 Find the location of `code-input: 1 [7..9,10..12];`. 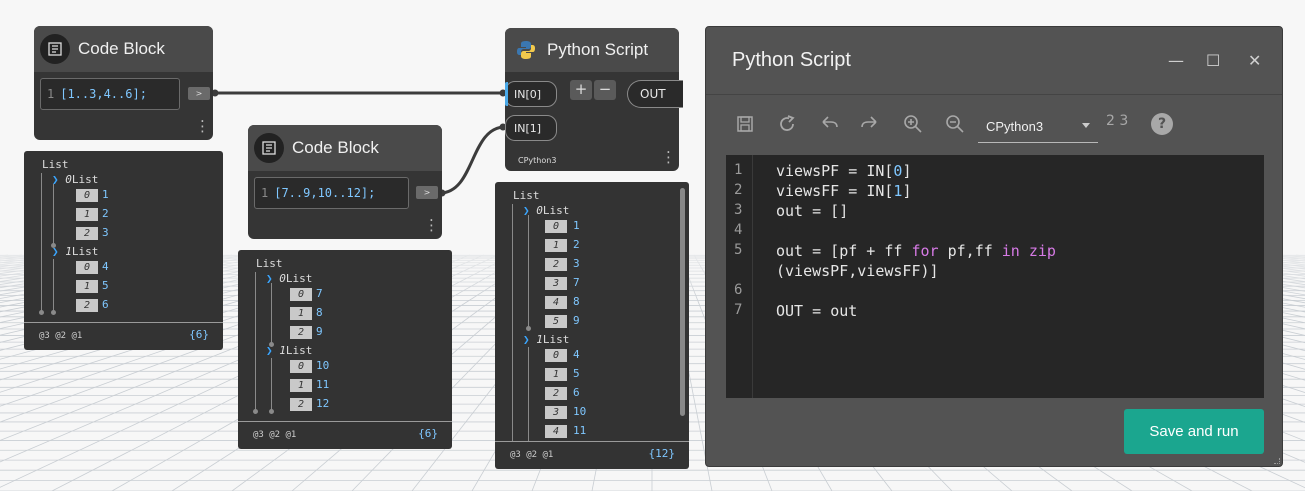

code-input: 1 [7..9,10..12]; is located at coordinates (331, 193).